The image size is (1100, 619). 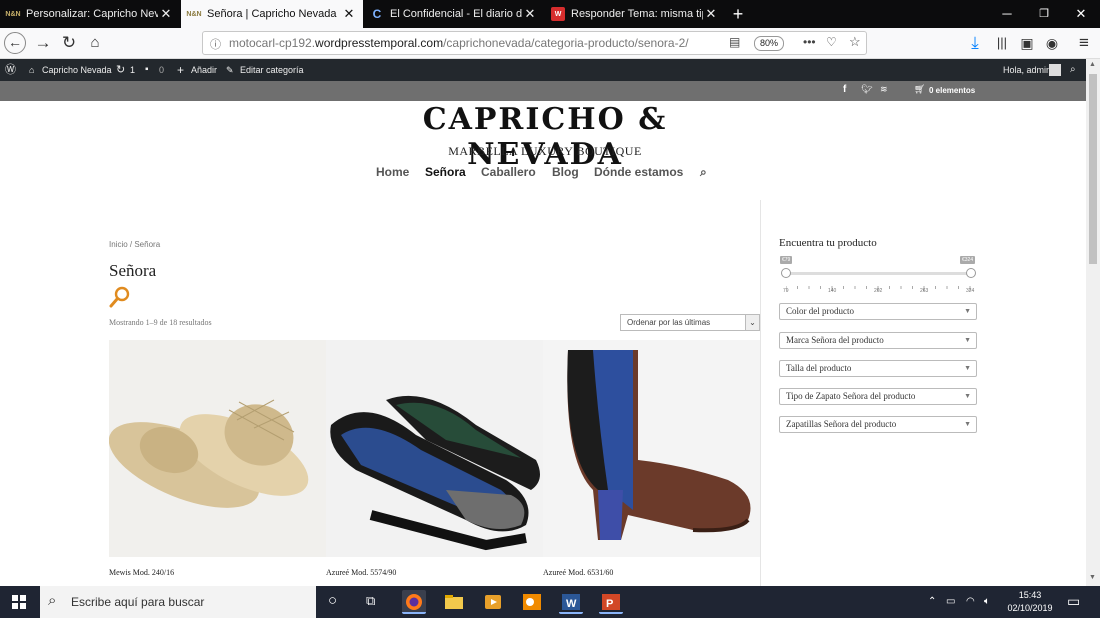 I want to click on new-tab-button: +, so click(x=738, y=14).